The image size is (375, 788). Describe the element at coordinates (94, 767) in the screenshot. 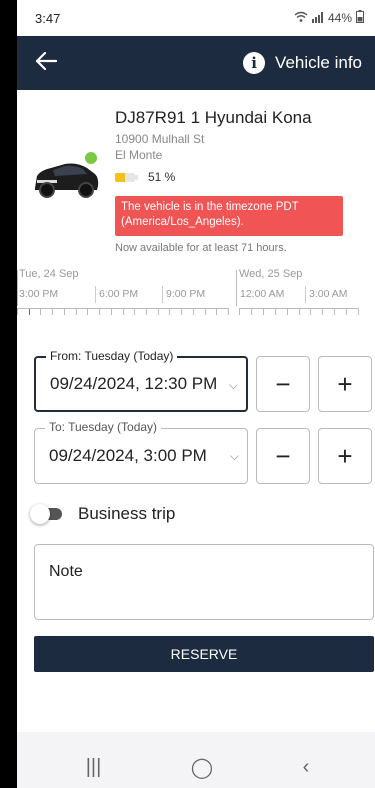

I see `recents-icon: |||` at that location.